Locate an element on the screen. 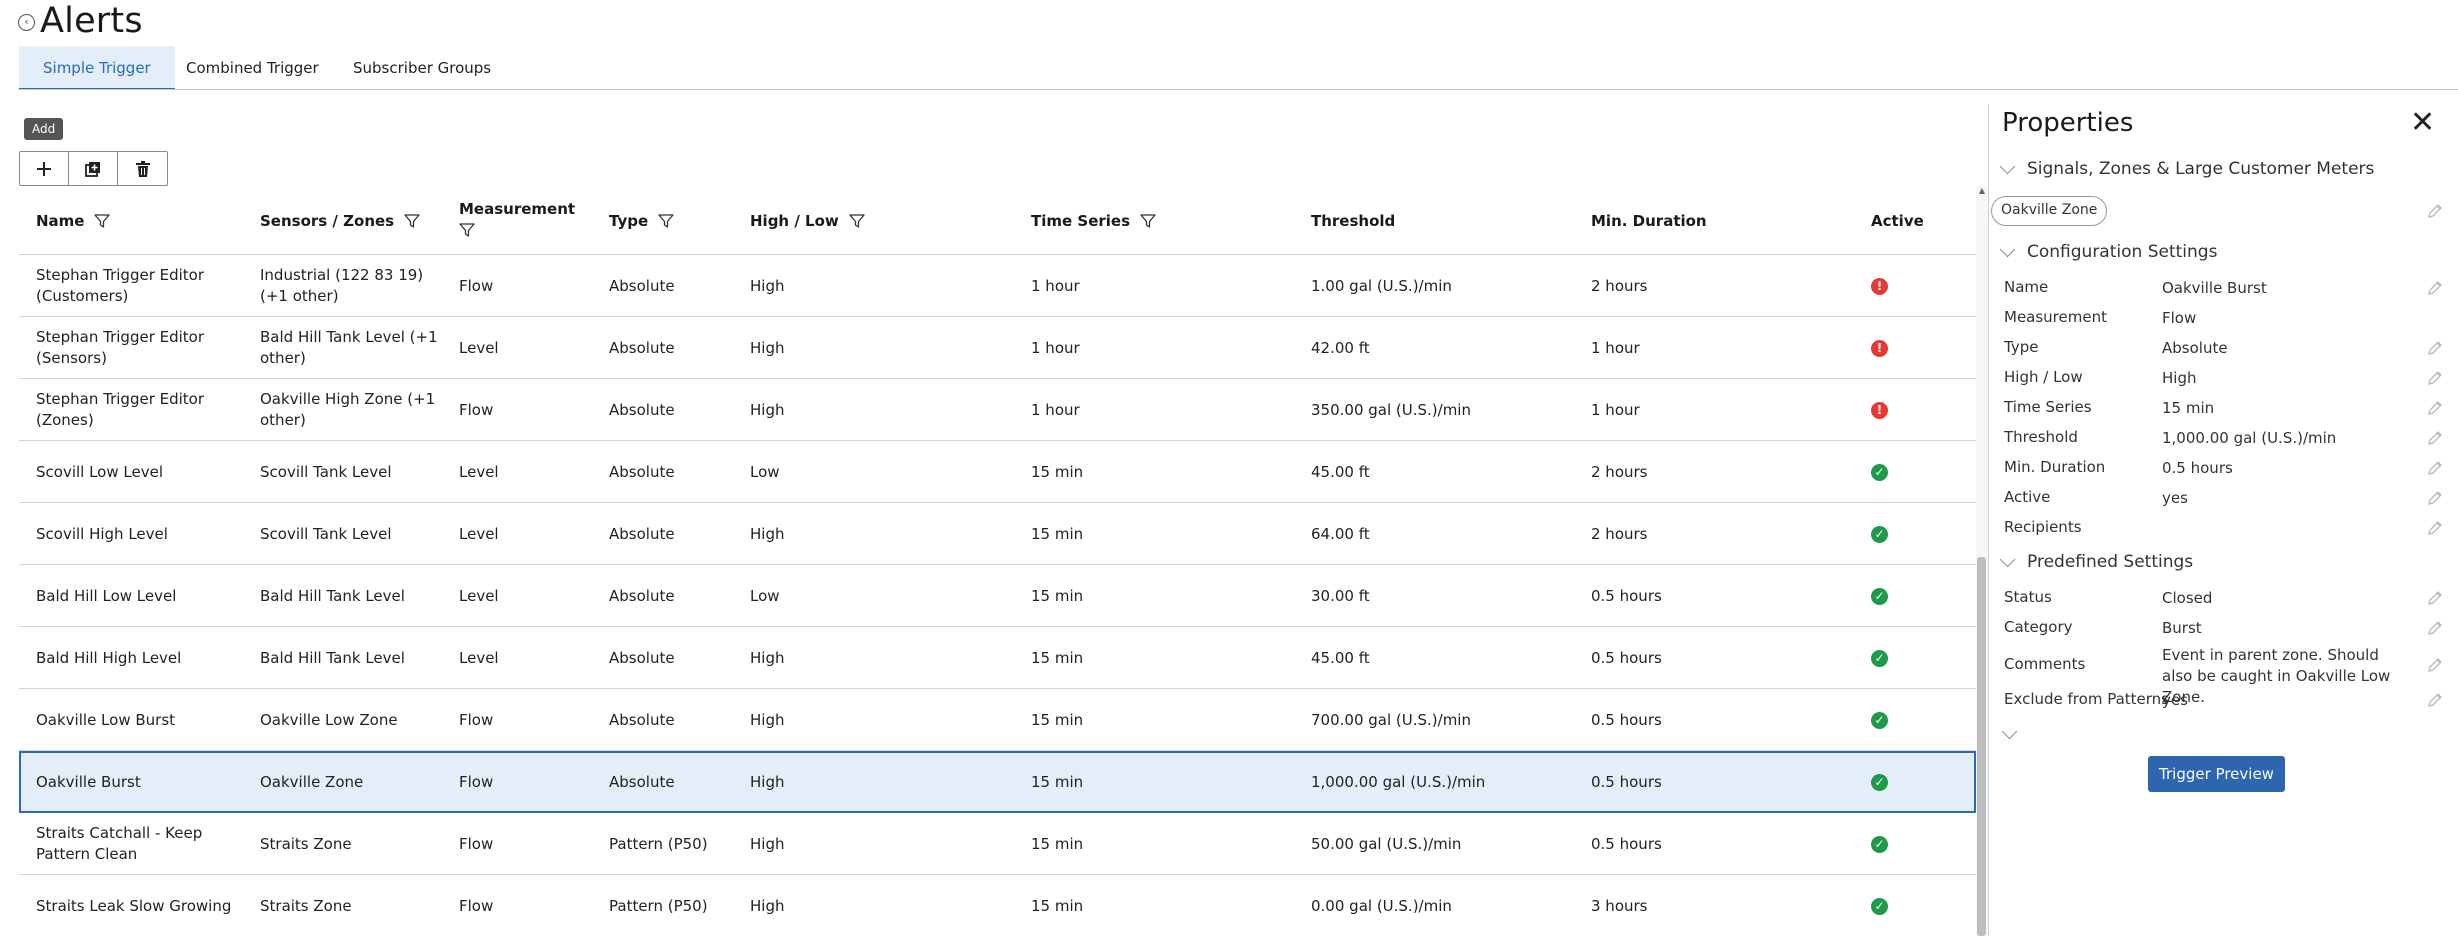  prop-label: Active is located at coordinates (2027, 497).